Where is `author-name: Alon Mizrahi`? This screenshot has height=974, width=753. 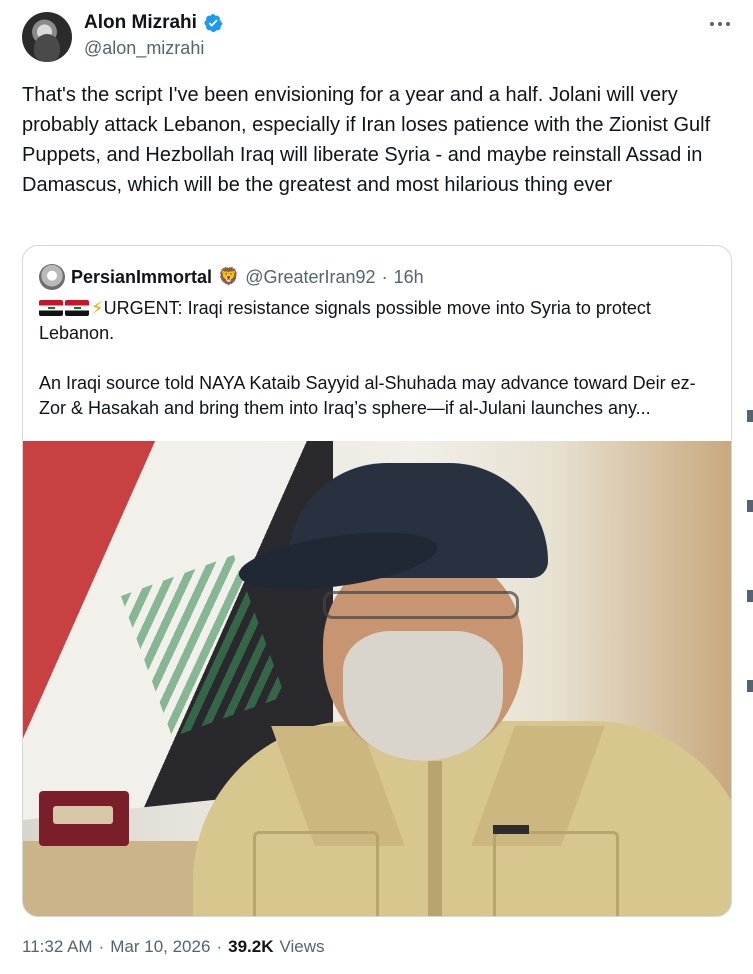
author-name: Alon Mizrahi is located at coordinates (140, 23).